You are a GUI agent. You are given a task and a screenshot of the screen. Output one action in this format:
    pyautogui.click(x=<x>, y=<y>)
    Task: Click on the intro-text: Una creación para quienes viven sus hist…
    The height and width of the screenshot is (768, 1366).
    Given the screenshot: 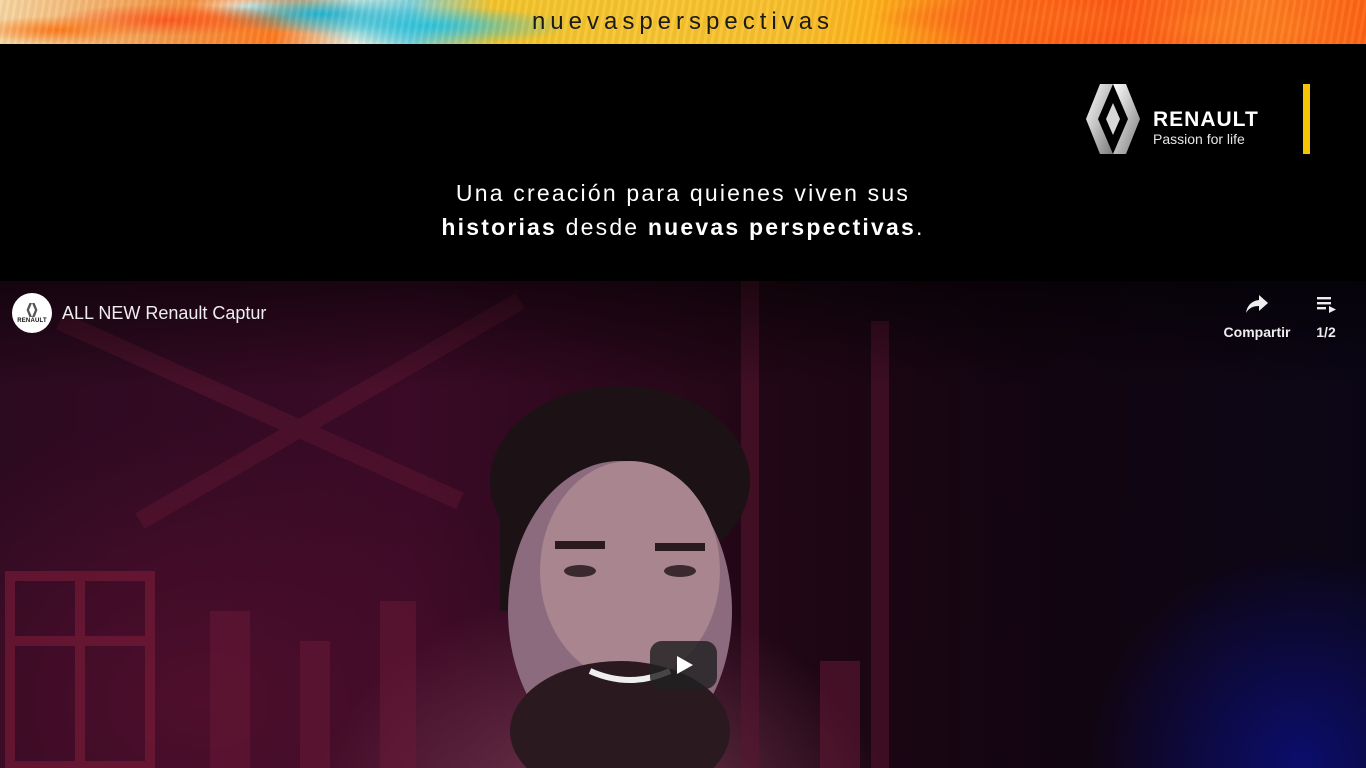 What is the action you would take?
    pyautogui.click(x=683, y=210)
    